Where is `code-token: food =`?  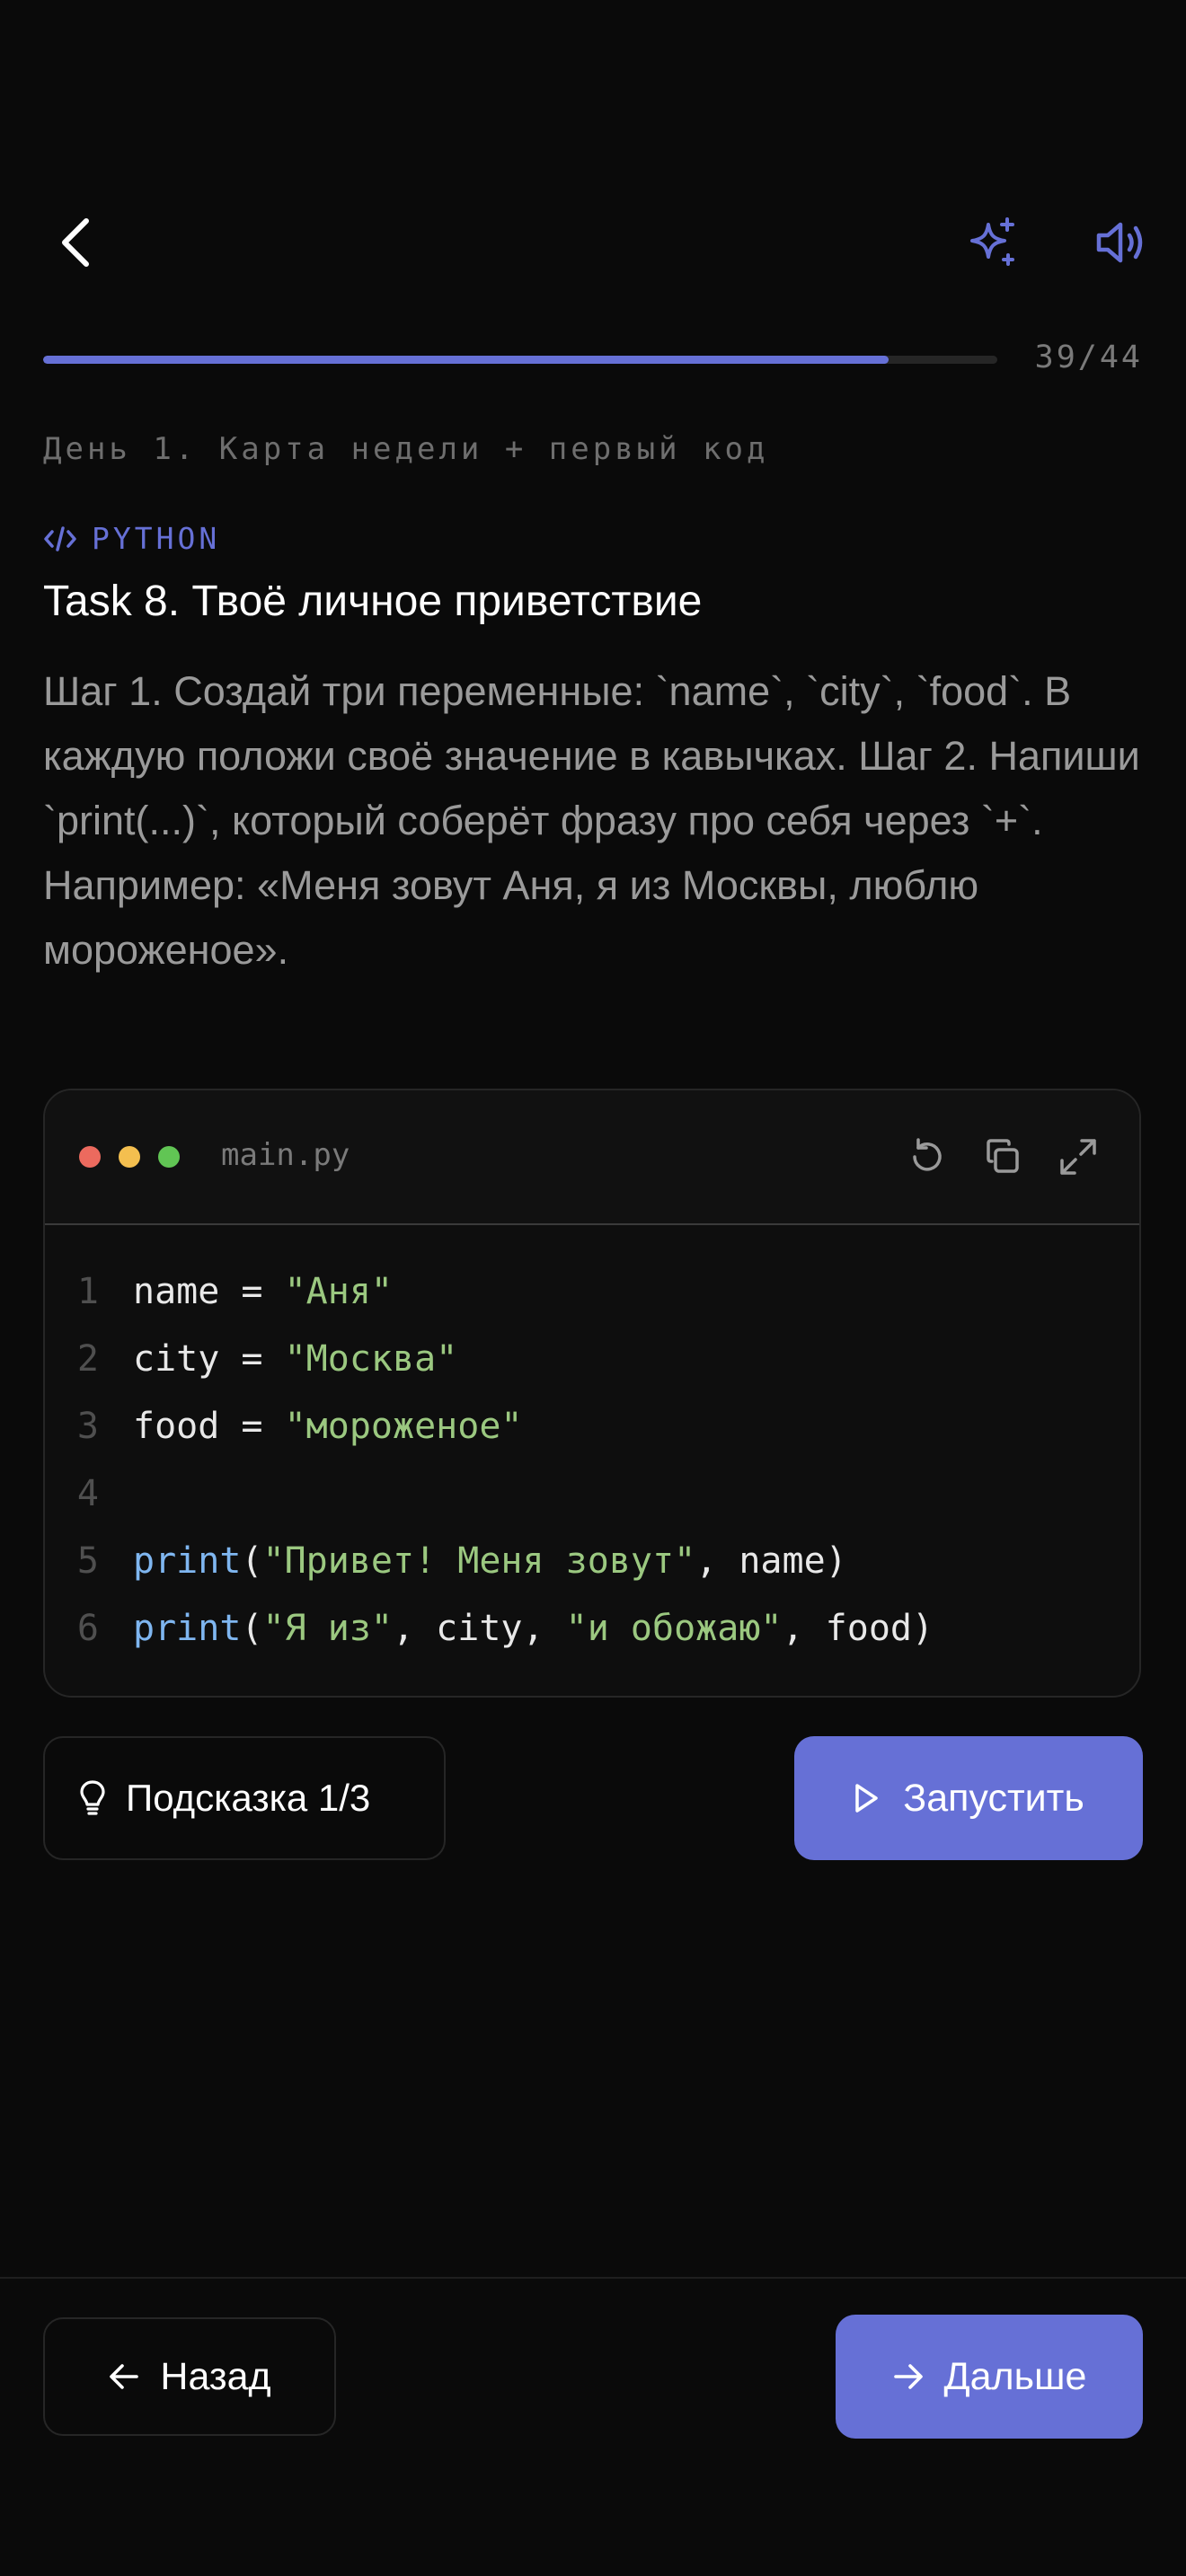 code-token: food = is located at coordinates (209, 1426).